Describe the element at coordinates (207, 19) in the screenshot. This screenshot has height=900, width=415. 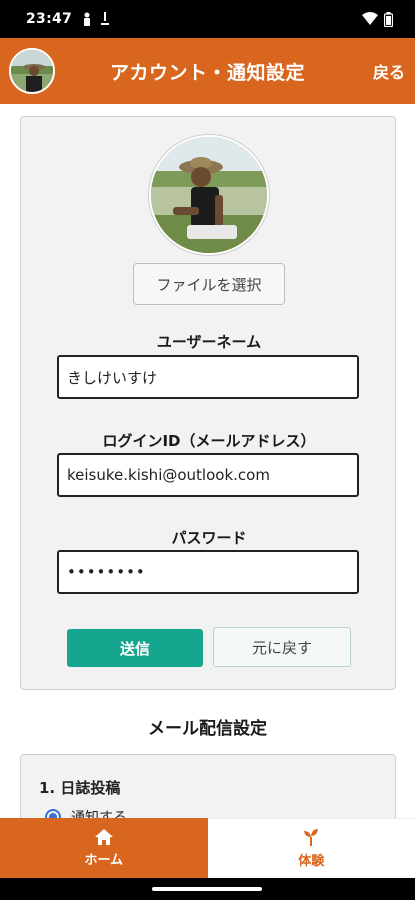
I see `status-bar: 23:47` at that location.